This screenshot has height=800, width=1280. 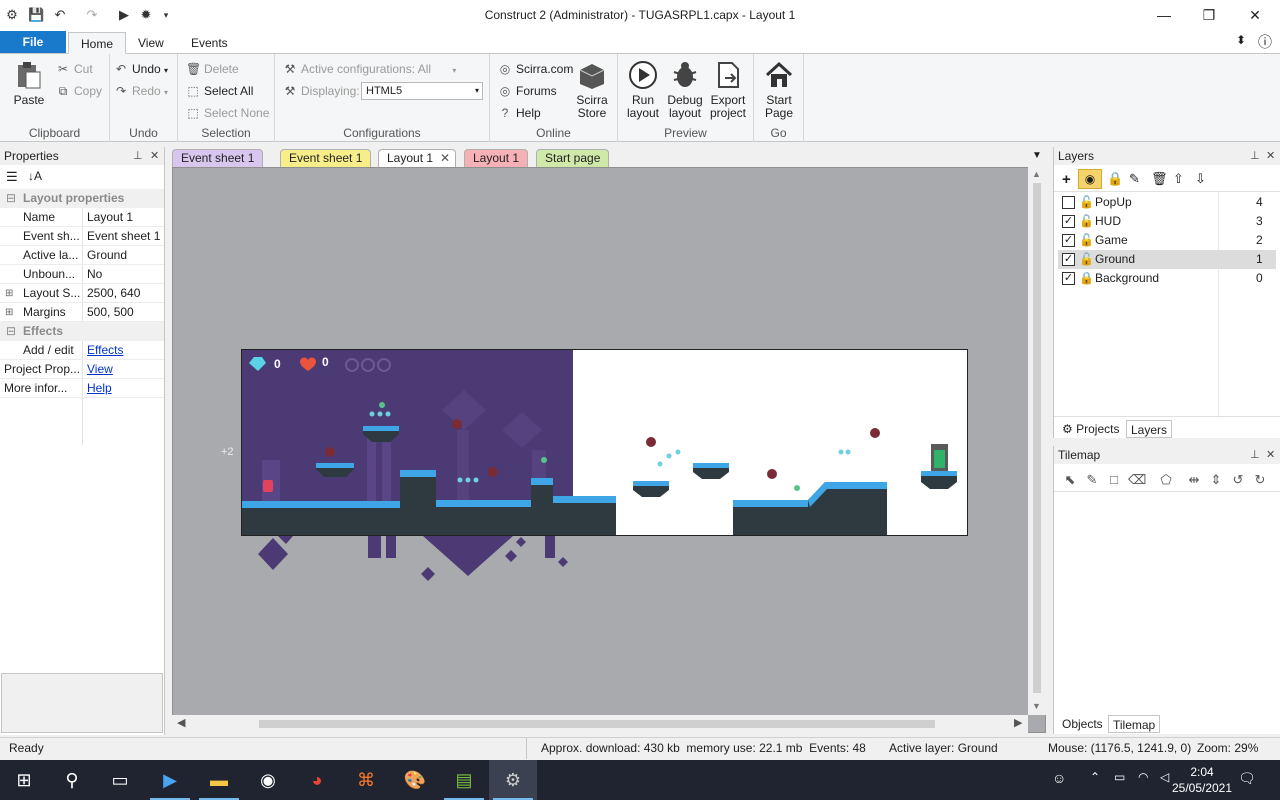 I want to click on delete-layer-icon: 🗑, so click(x=1159, y=179).